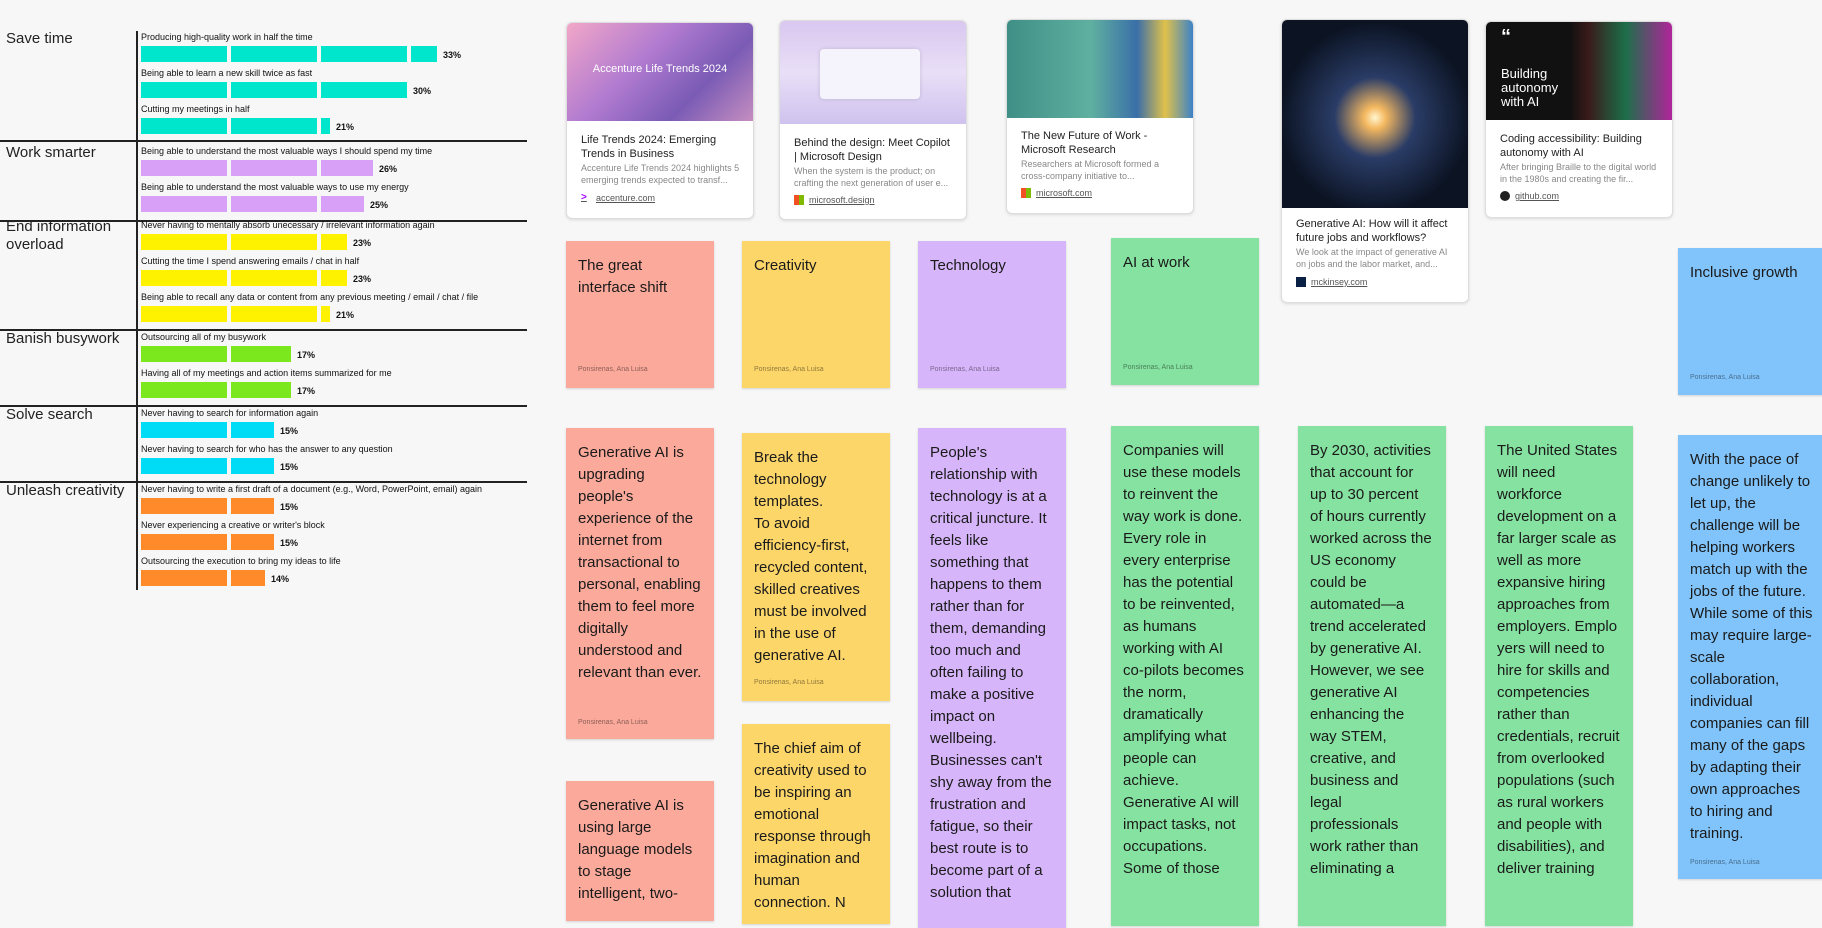 Image resolution: width=1822 pixels, height=928 pixels. What do you see at coordinates (422, 91) in the screenshot?
I see `bar-value-label: 30%` at bounding box center [422, 91].